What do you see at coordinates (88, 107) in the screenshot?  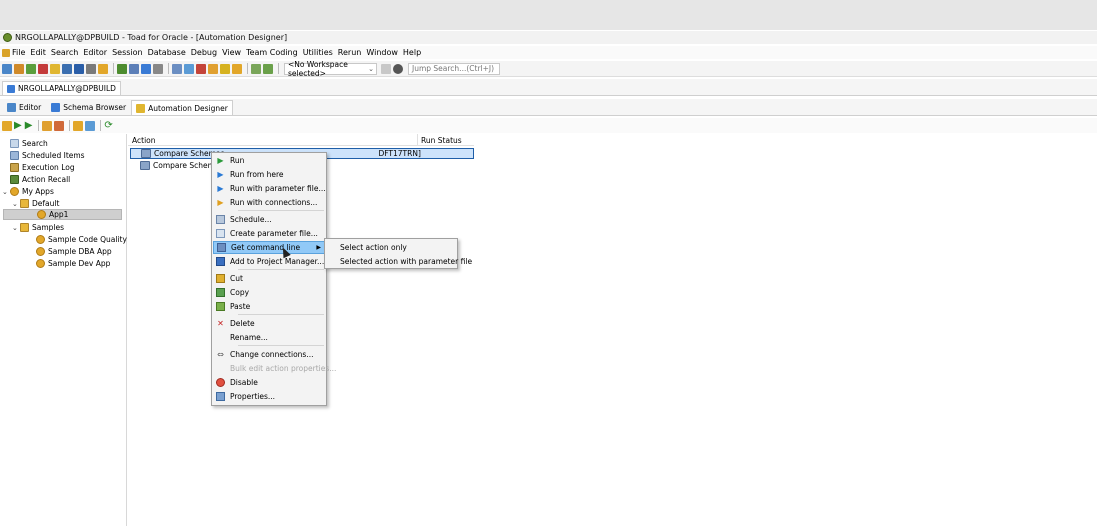 I see `tab-schema-browser: Schema Browser` at bounding box center [88, 107].